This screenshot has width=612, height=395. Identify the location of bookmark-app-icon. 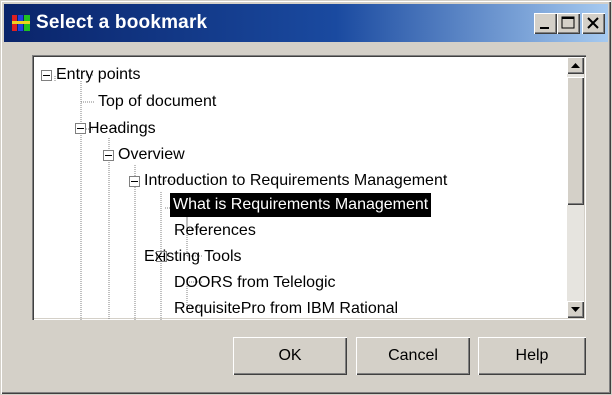
(21, 23).